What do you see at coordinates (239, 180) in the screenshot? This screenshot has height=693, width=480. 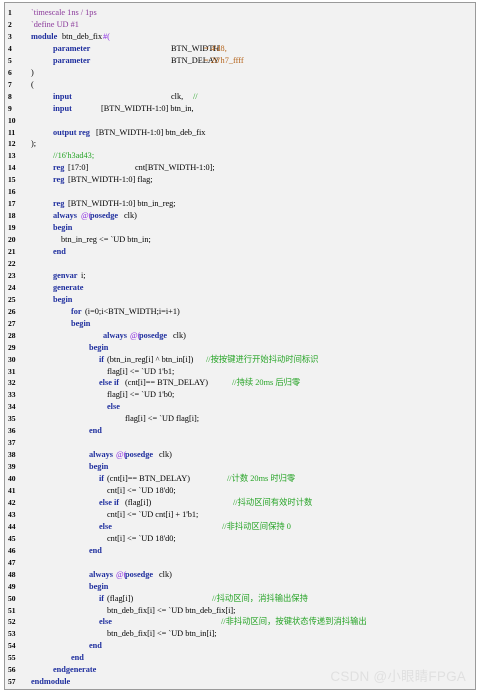 I see `code-line: 15 reg [BTN_WIDTH-1:0] flag;` at bounding box center [239, 180].